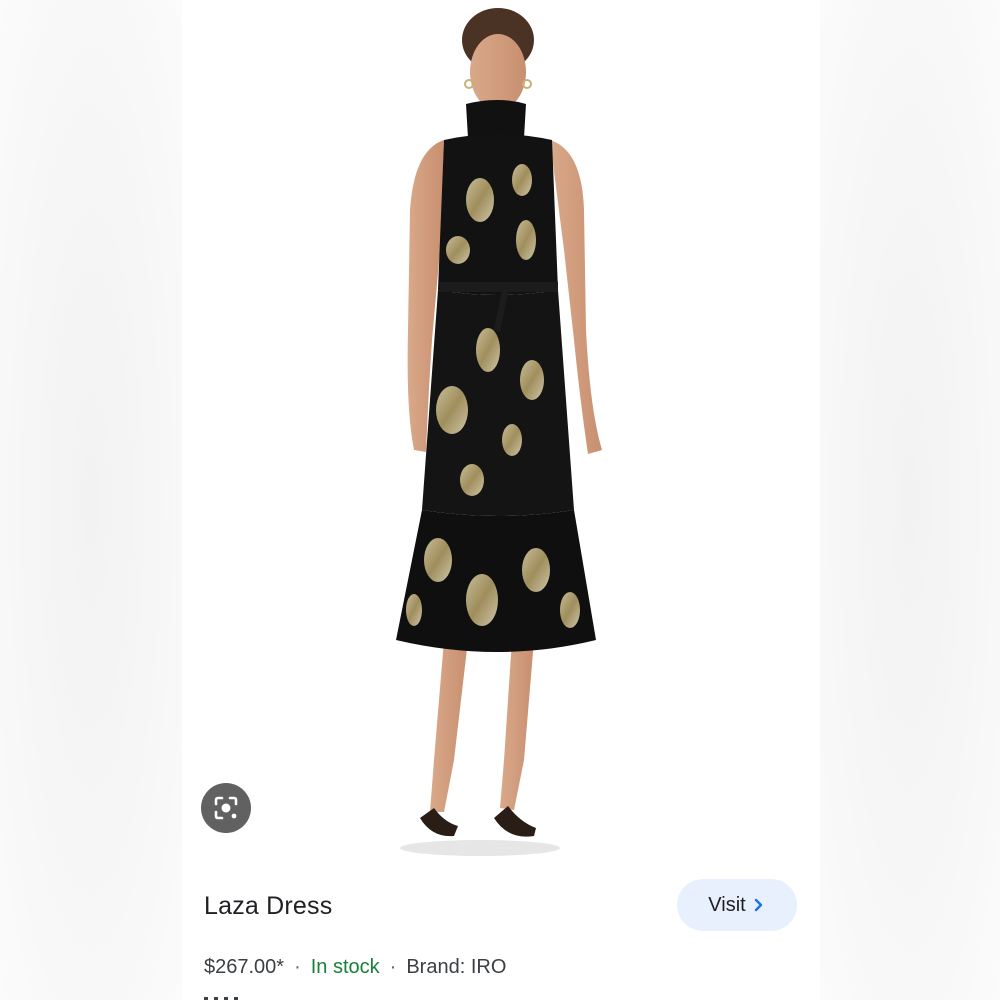  What do you see at coordinates (268, 906) in the screenshot?
I see `product-title: Laza Dress` at bounding box center [268, 906].